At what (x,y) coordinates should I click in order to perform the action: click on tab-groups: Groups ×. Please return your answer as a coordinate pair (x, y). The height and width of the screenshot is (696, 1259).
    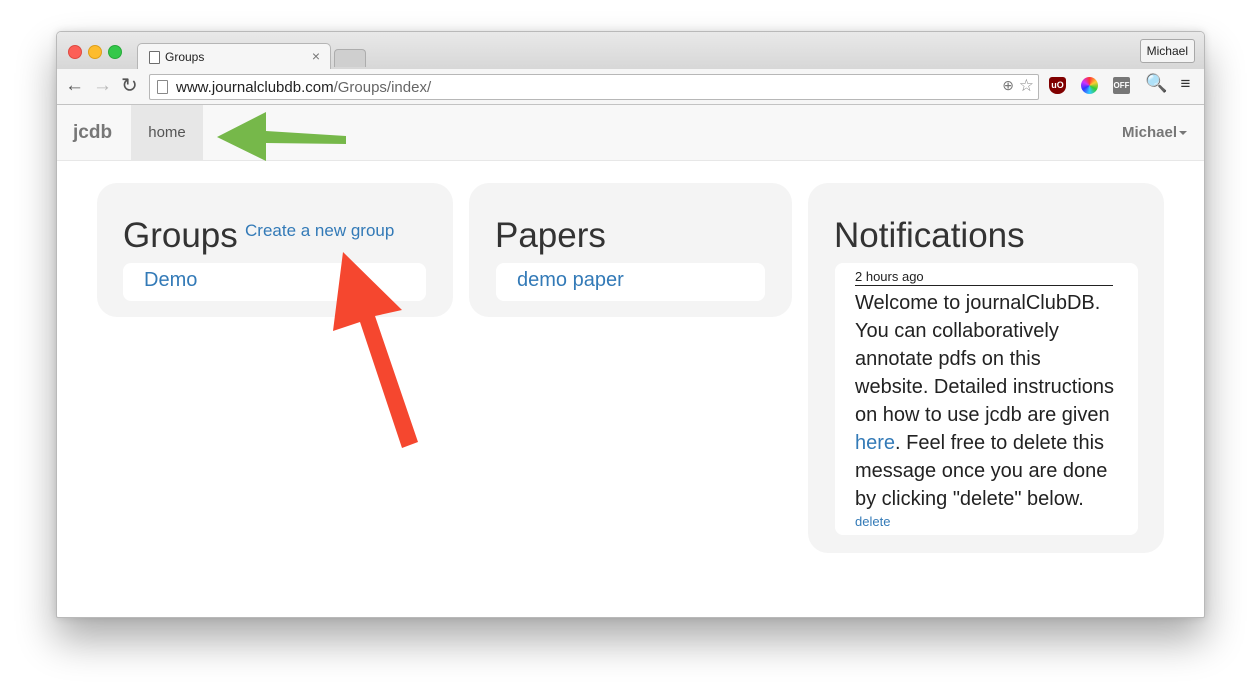
    Looking at the image, I should click on (234, 57).